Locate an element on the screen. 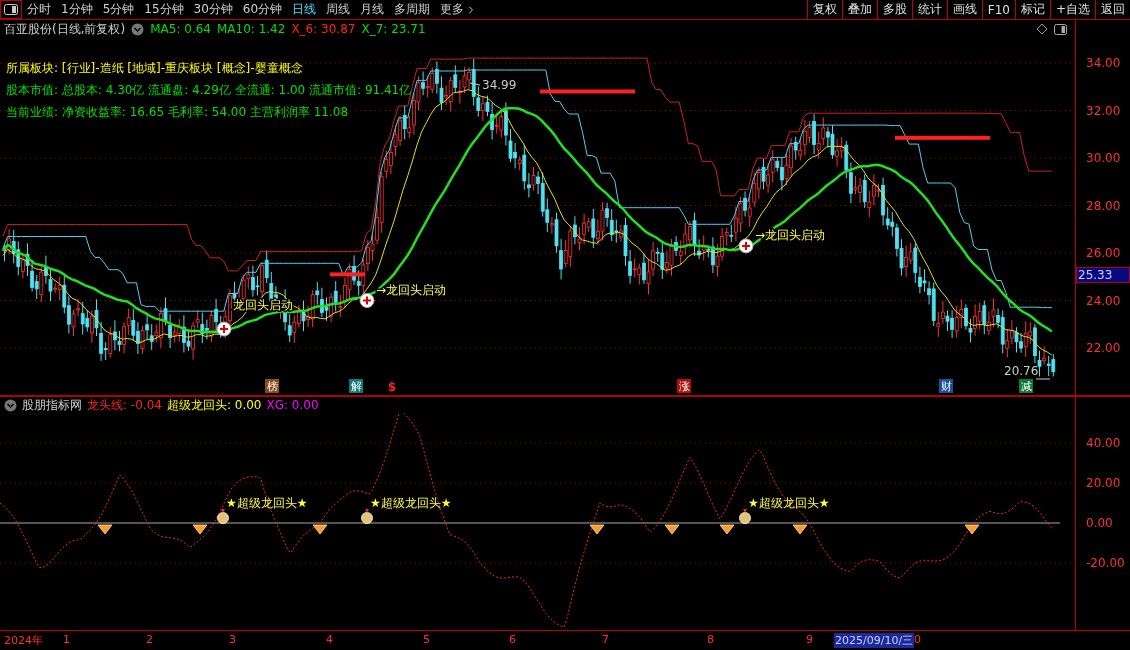  time-axis-label: 6 is located at coordinates (512, 639).